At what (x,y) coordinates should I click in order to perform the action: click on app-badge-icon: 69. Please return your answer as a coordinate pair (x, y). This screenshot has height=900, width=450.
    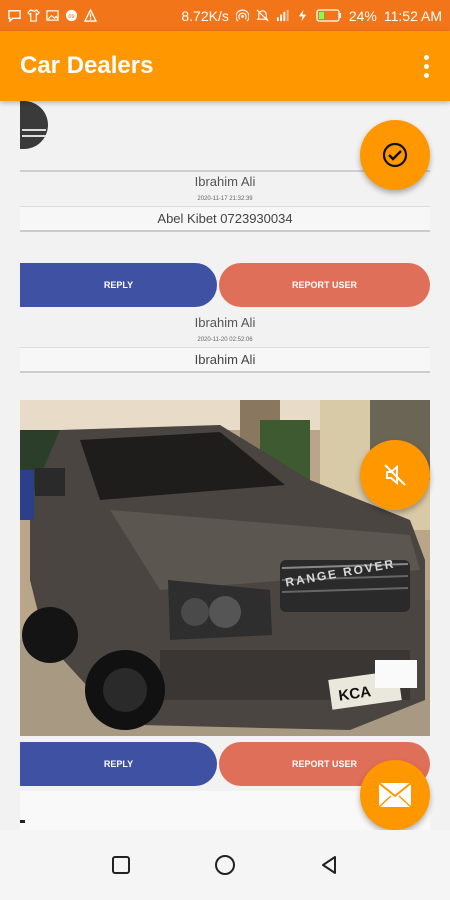
    Looking at the image, I should click on (71, 15).